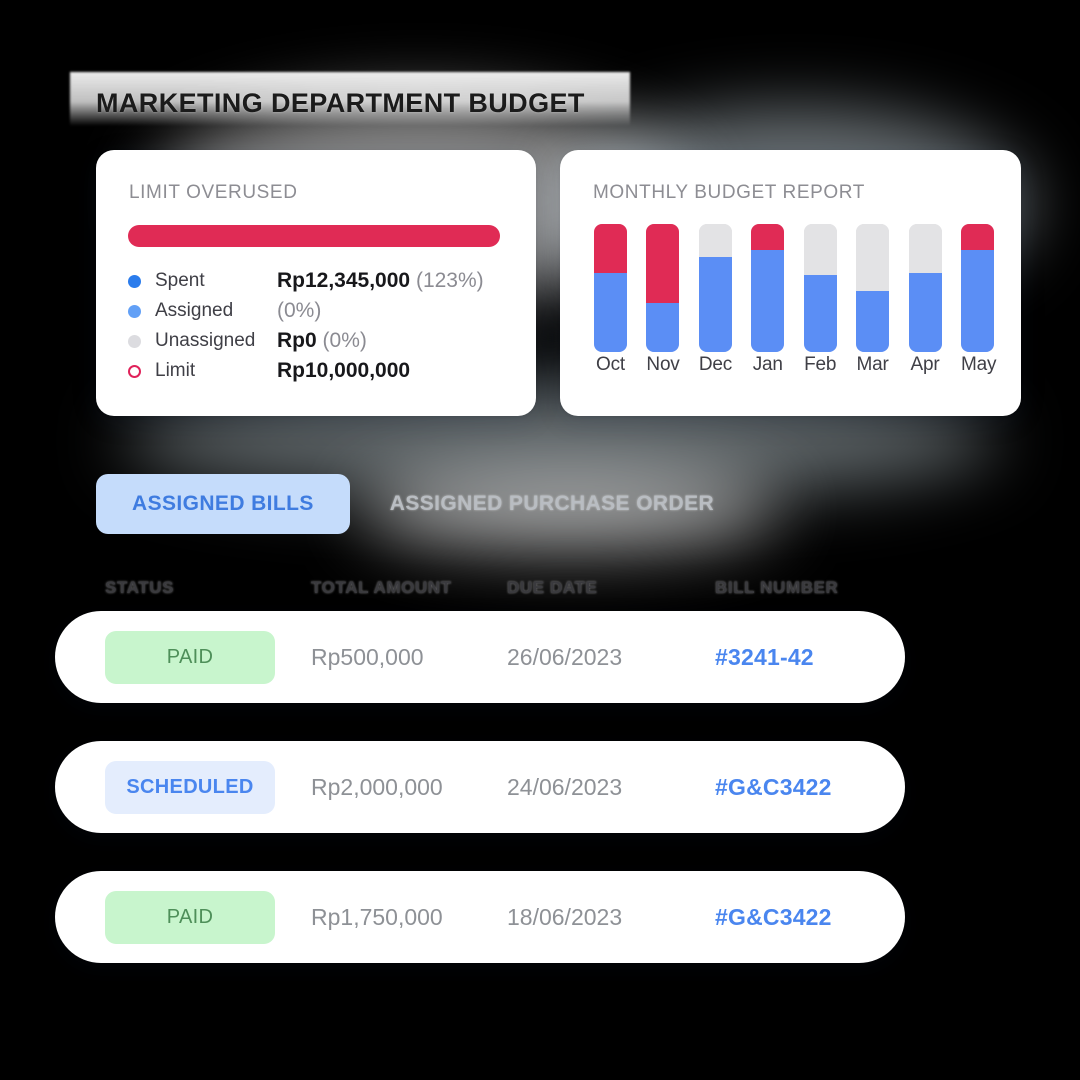 Image resolution: width=1080 pixels, height=1080 pixels. Describe the element at coordinates (213, 192) in the screenshot. I see `limit-card-heading: LIMIT OVERUSED` at that location.